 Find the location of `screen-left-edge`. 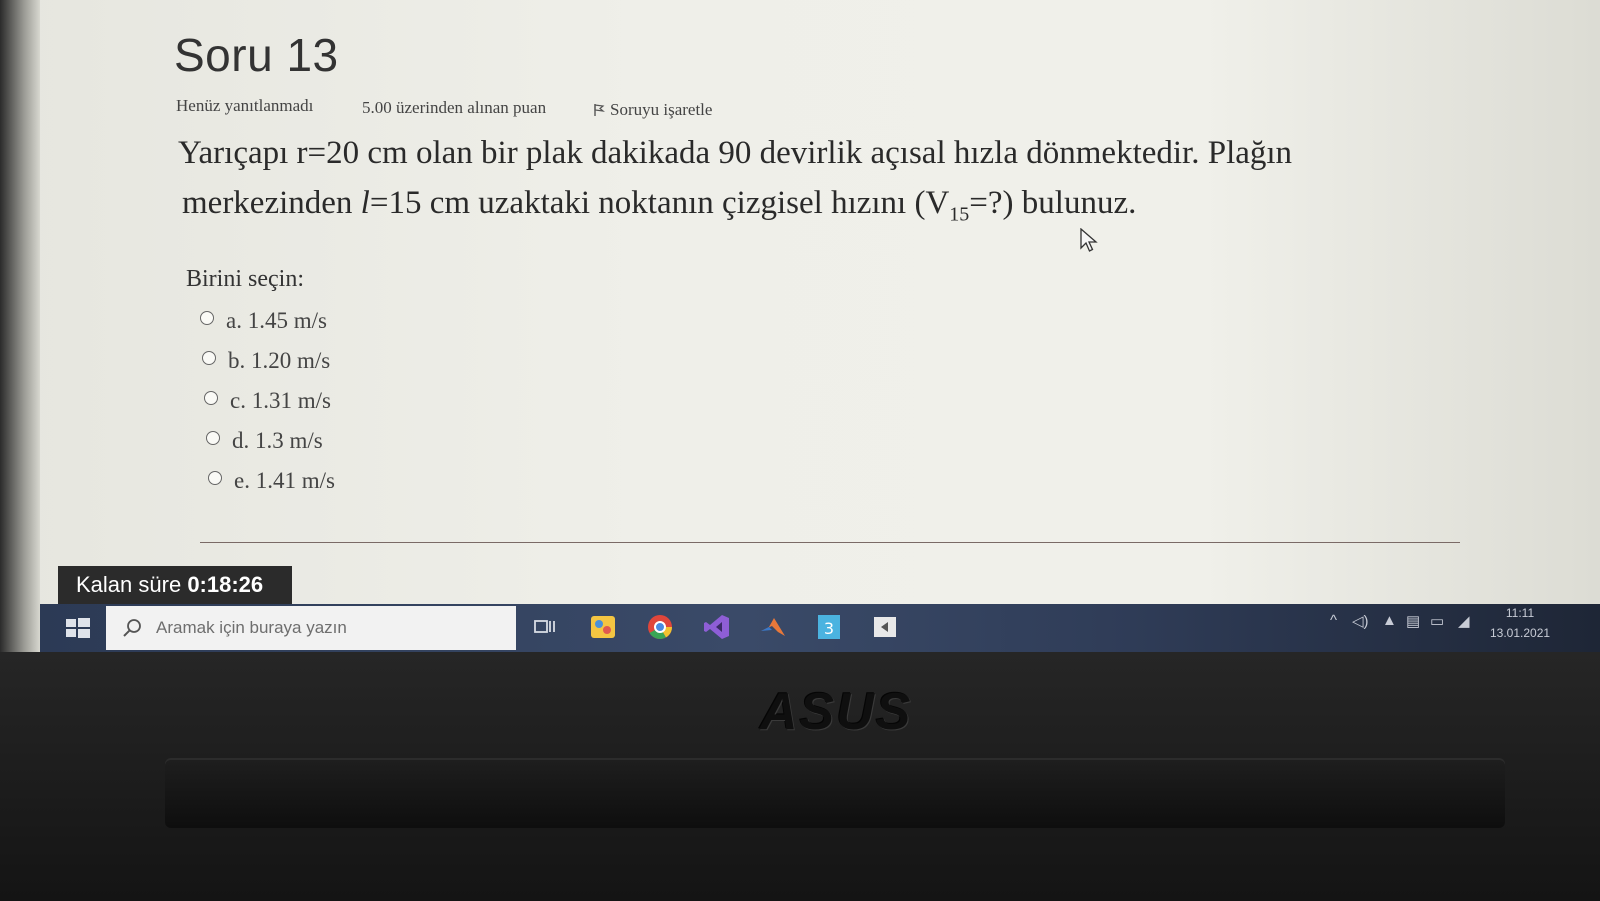

screen-left-edge is located at coordinates (20, 330).